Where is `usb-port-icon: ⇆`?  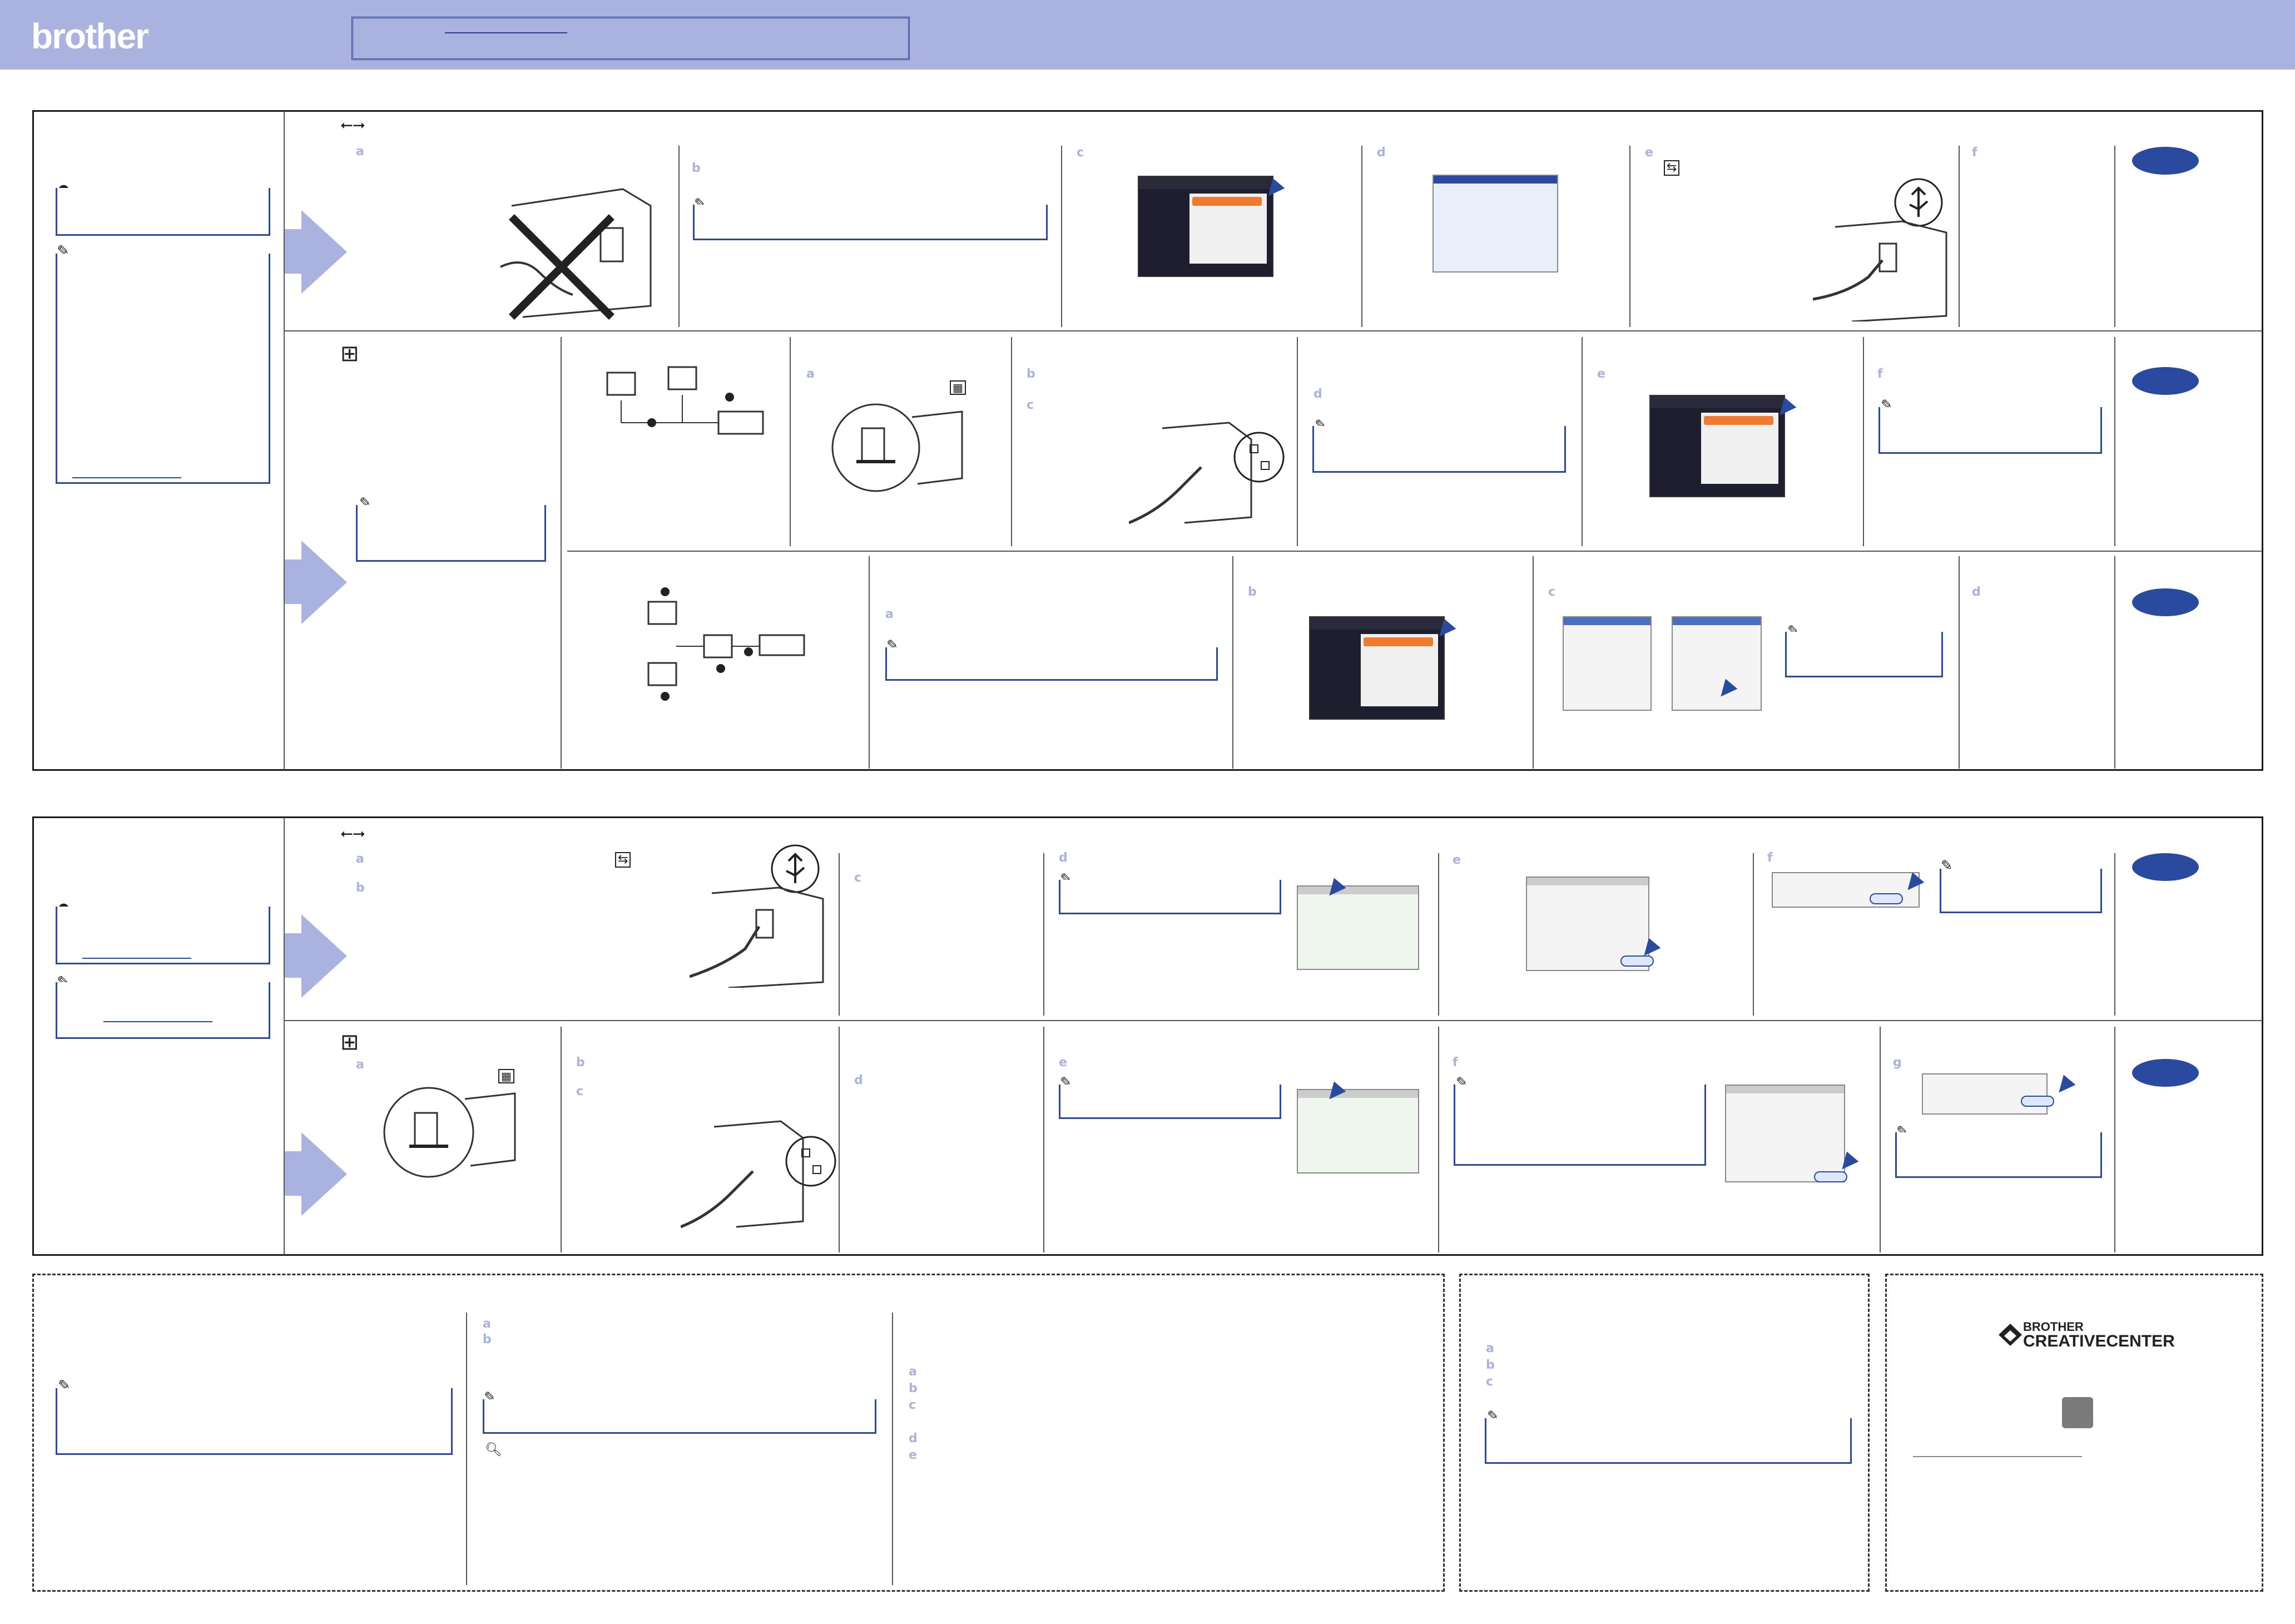
usb-port-icon: ⇆ is located at coordinates (1672, 168).